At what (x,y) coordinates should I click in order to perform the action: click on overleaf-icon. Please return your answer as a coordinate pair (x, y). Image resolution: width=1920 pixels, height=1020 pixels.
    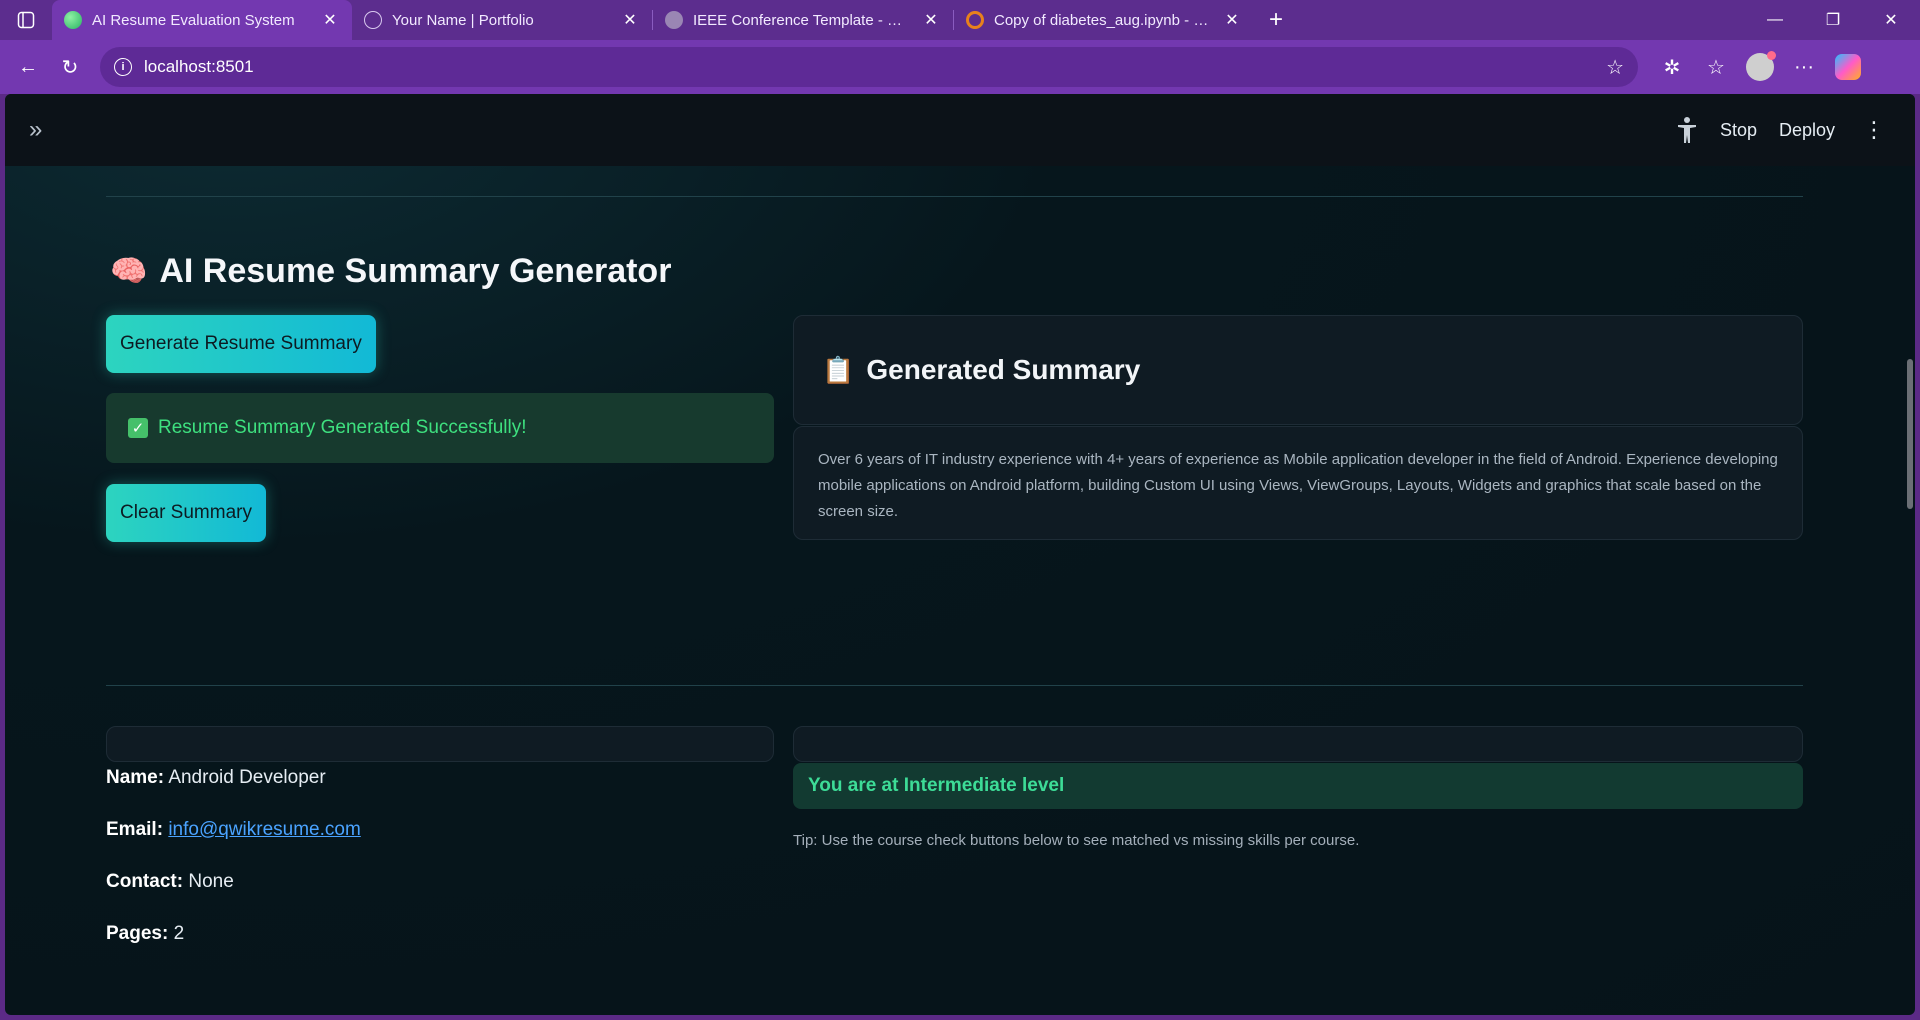
    Looking at the image, I should click on (674, 20).